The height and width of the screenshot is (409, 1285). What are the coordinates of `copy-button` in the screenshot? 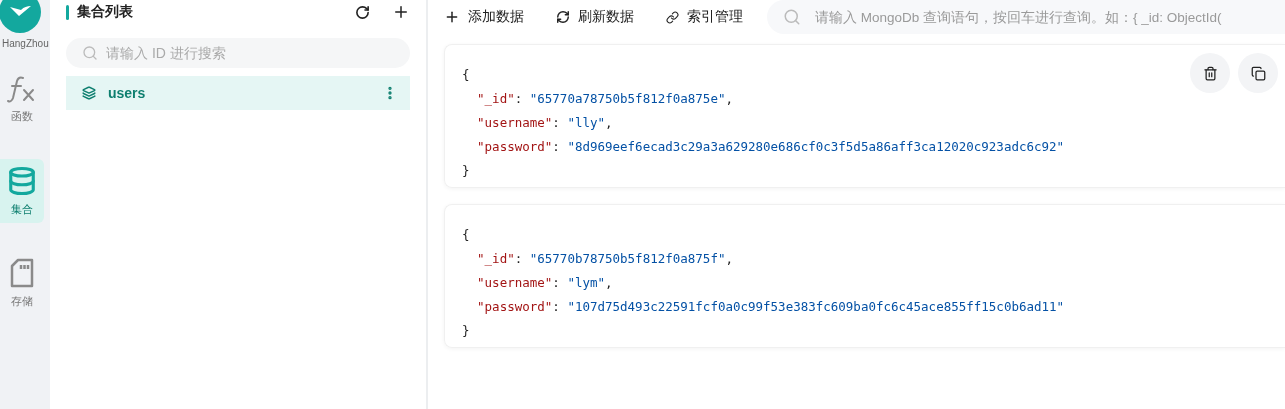 It's located at (1258, 73).